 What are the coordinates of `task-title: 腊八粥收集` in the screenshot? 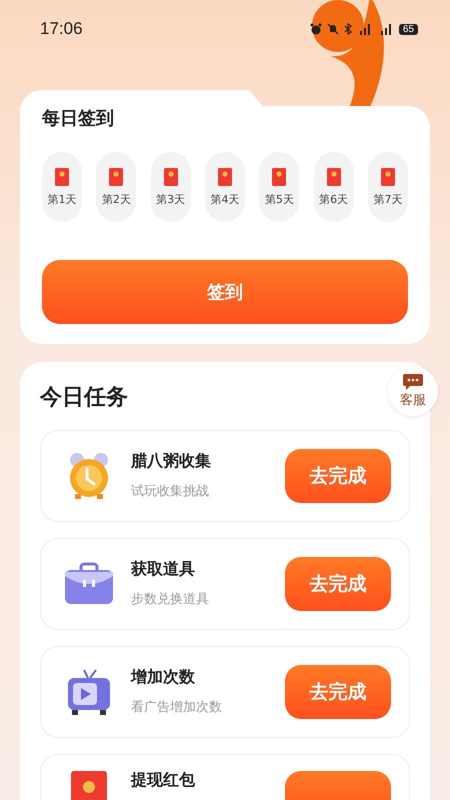 It's located at (171, 461).